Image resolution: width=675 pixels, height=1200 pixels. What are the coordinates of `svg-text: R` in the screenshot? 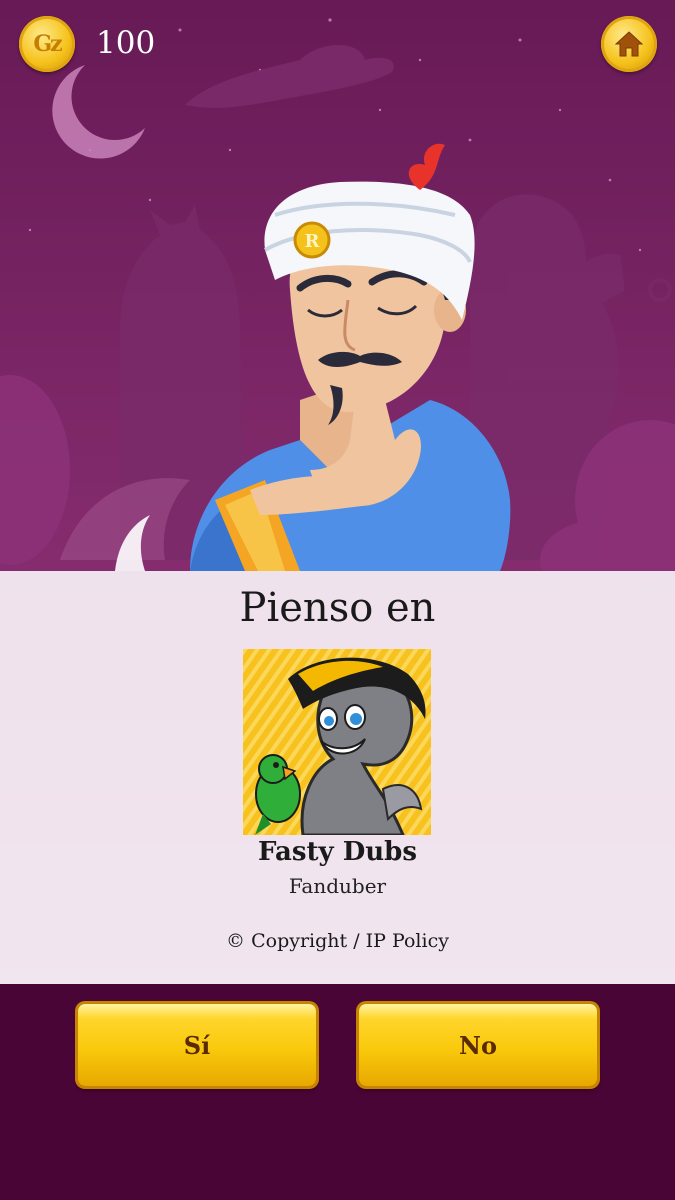 It's located at (313, 241).